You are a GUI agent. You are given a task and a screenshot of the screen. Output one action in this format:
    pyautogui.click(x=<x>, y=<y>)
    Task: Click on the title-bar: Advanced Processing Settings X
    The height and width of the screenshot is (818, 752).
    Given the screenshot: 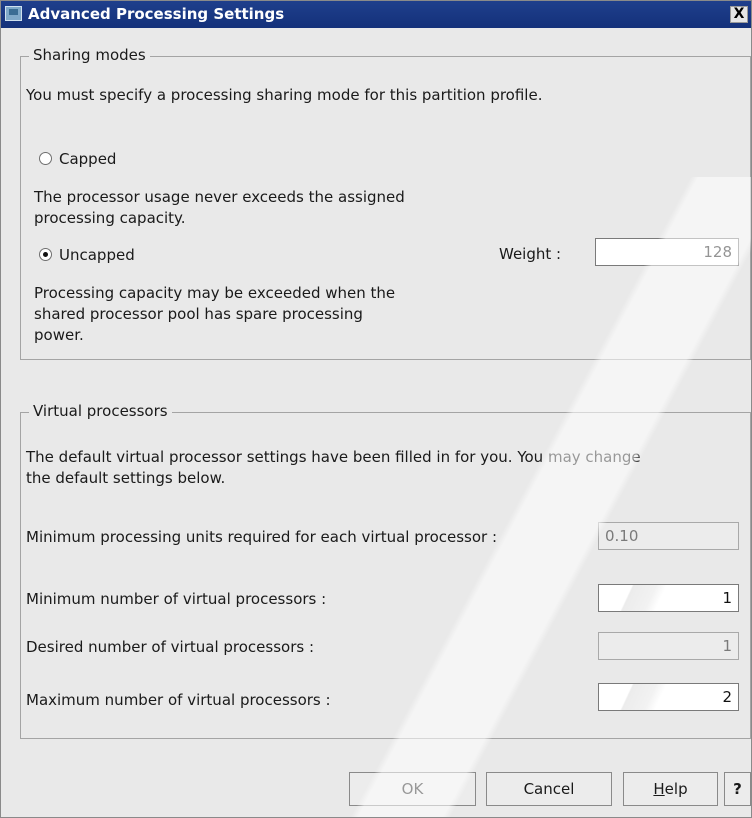 What is the action you would take?
    pyautogui.click(x=376, y=14)
    